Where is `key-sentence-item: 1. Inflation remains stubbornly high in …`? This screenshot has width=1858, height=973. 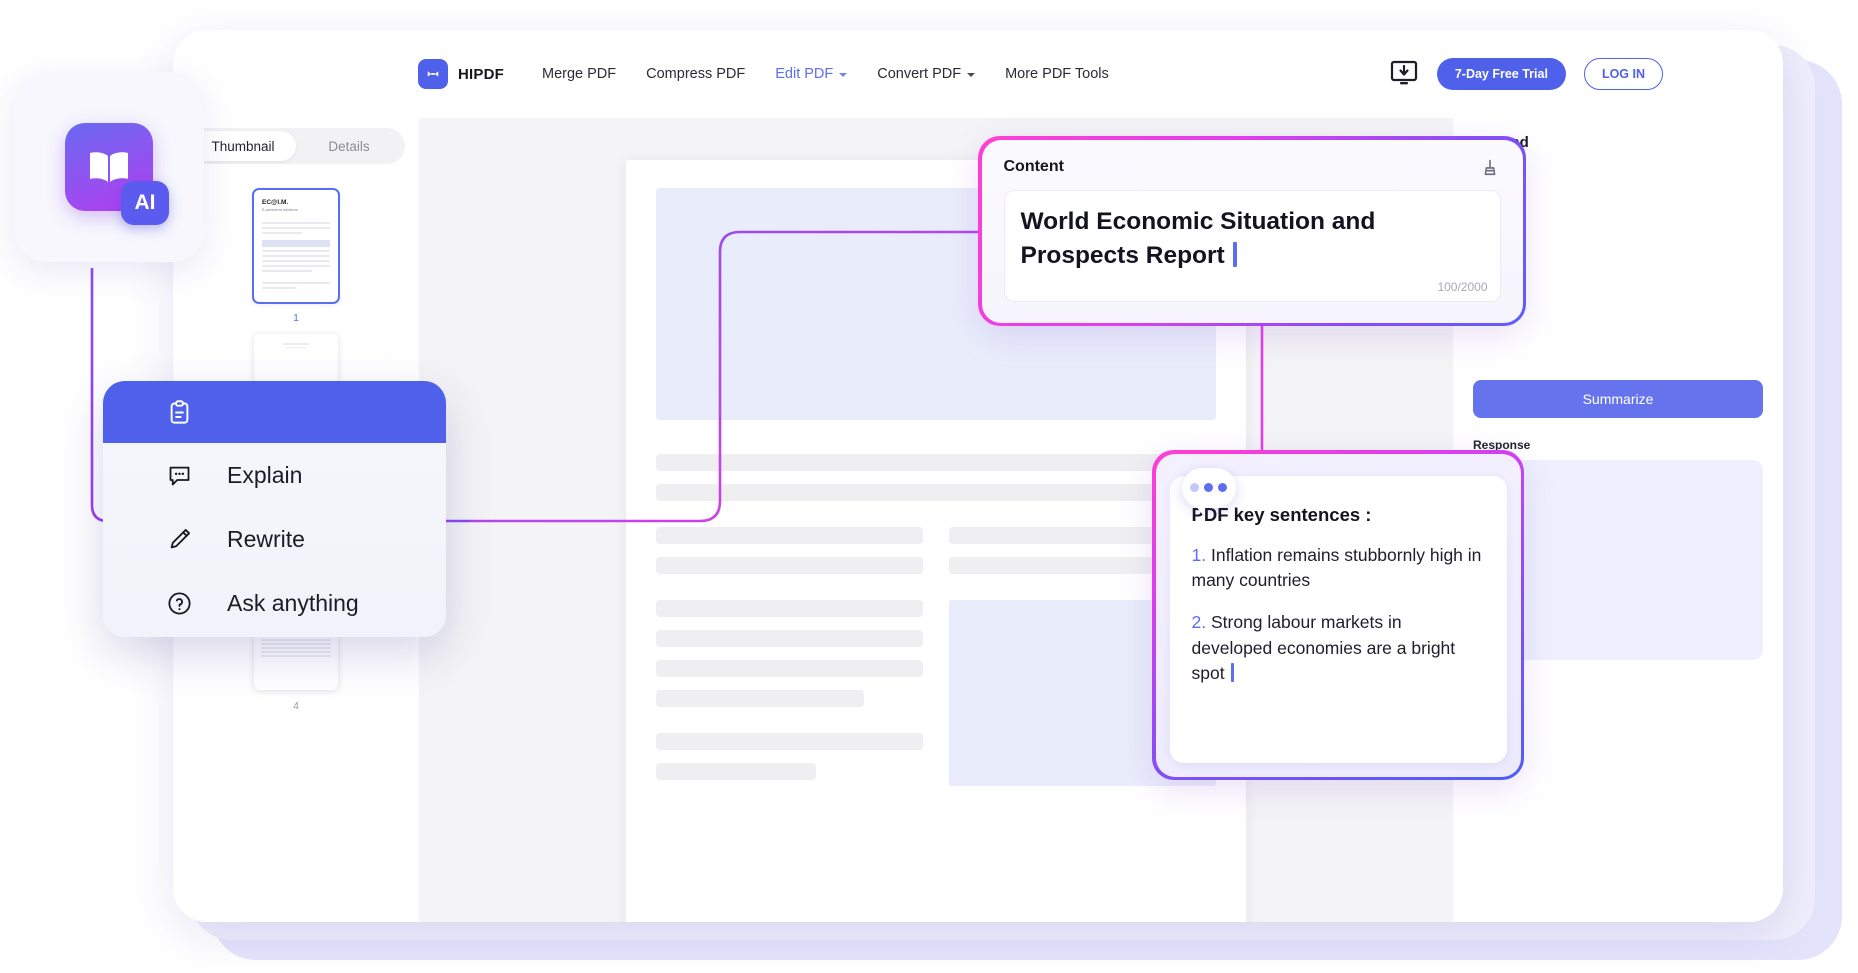 key-sentence-item: 1. Inflation remains stubbornly high in … is located at coordinates (1338, 568).